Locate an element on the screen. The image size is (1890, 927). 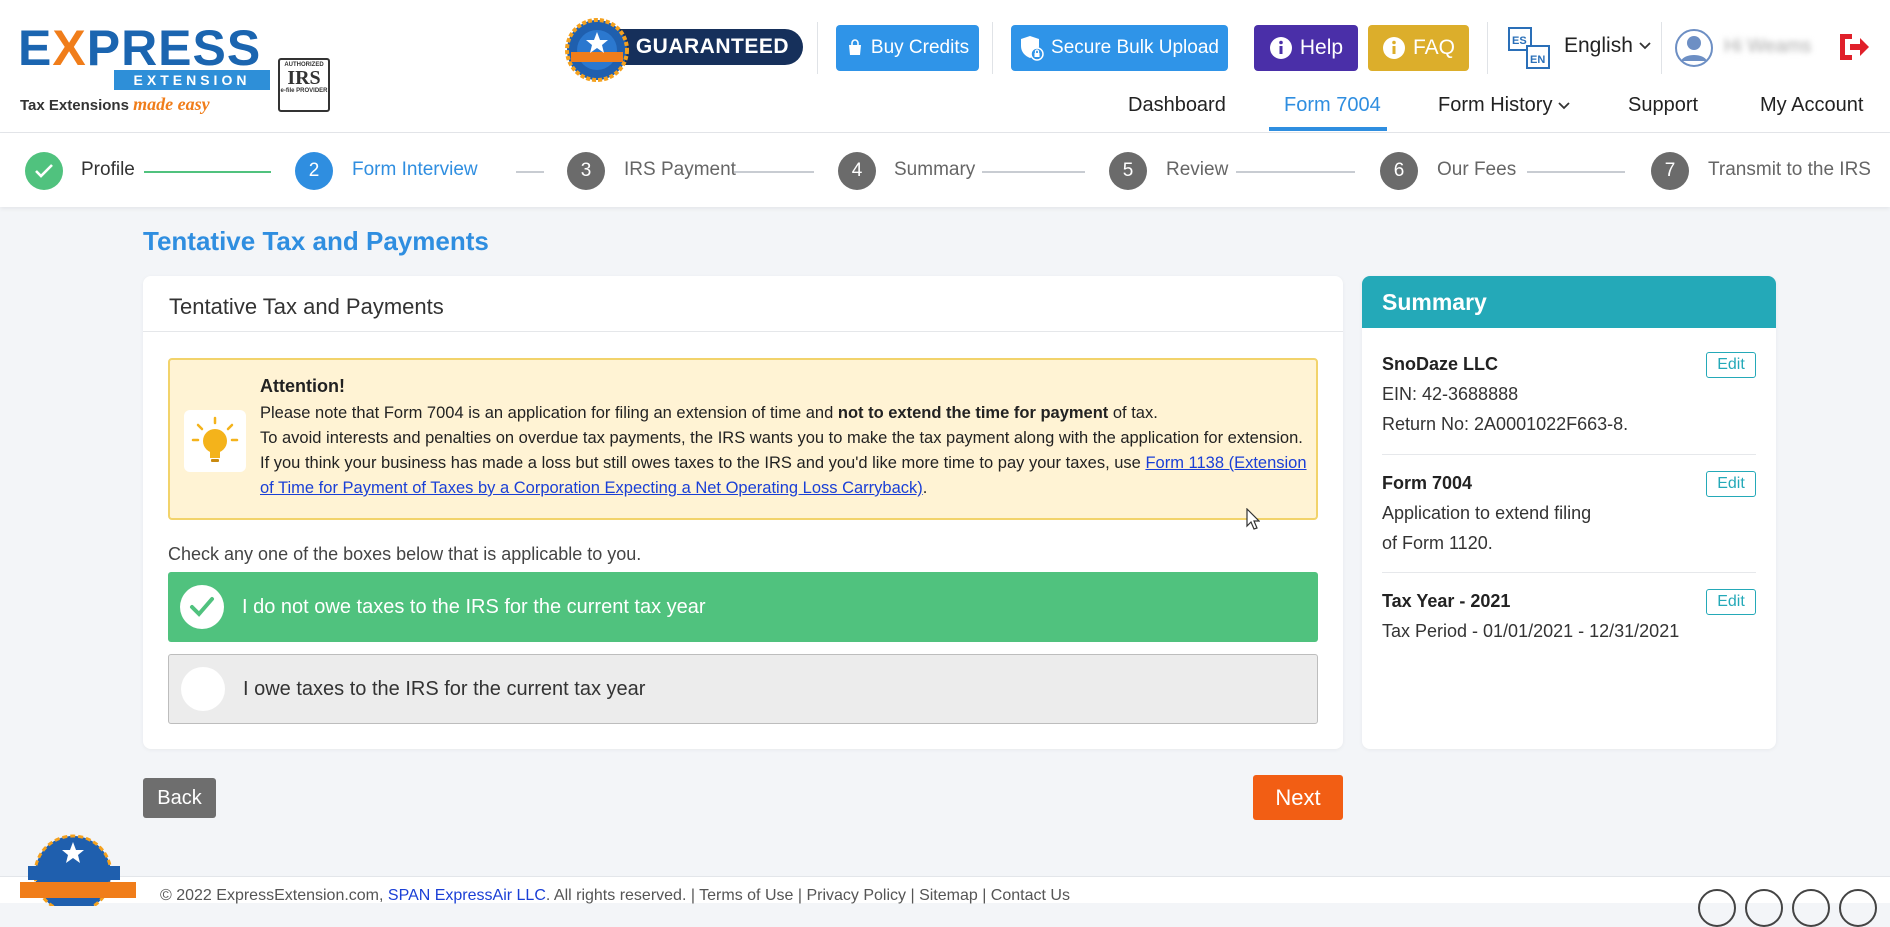
business-return-no: Return No: 2A0001022F663-8. is located at coordinates (1505, 424).